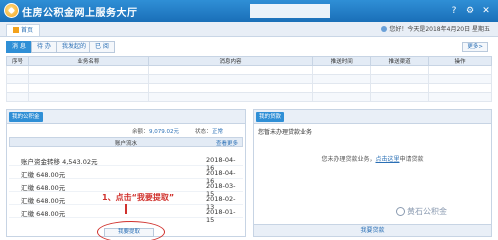 This screenshot has width=498, height=240. Describe the element at coordinates (126, 209) in the screenshot. I see `annotation-arrow-icon` at that location.